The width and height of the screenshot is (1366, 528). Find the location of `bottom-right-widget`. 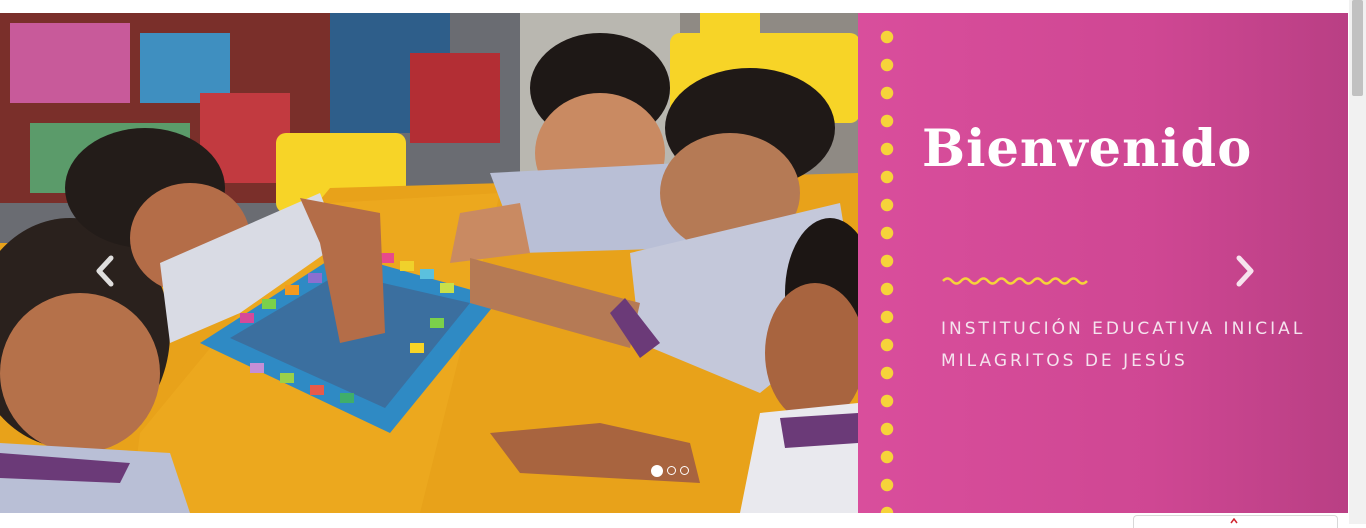

bottom-right-widget is located at coordinates (1235, 521).